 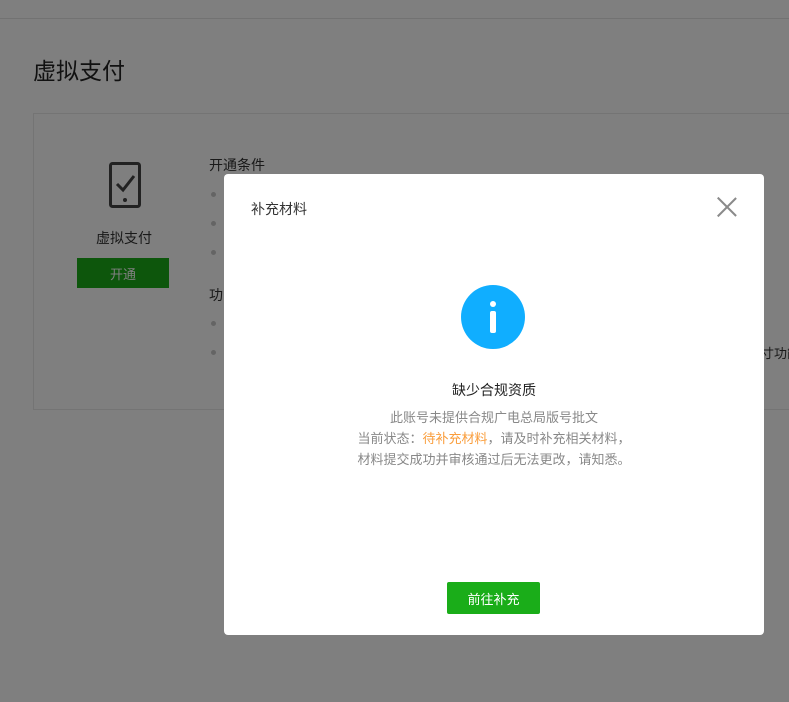 I want to click on message-line-3: 材料提交成功并审核通过后无法更改，请知悉。, so click(x=494, y=460).